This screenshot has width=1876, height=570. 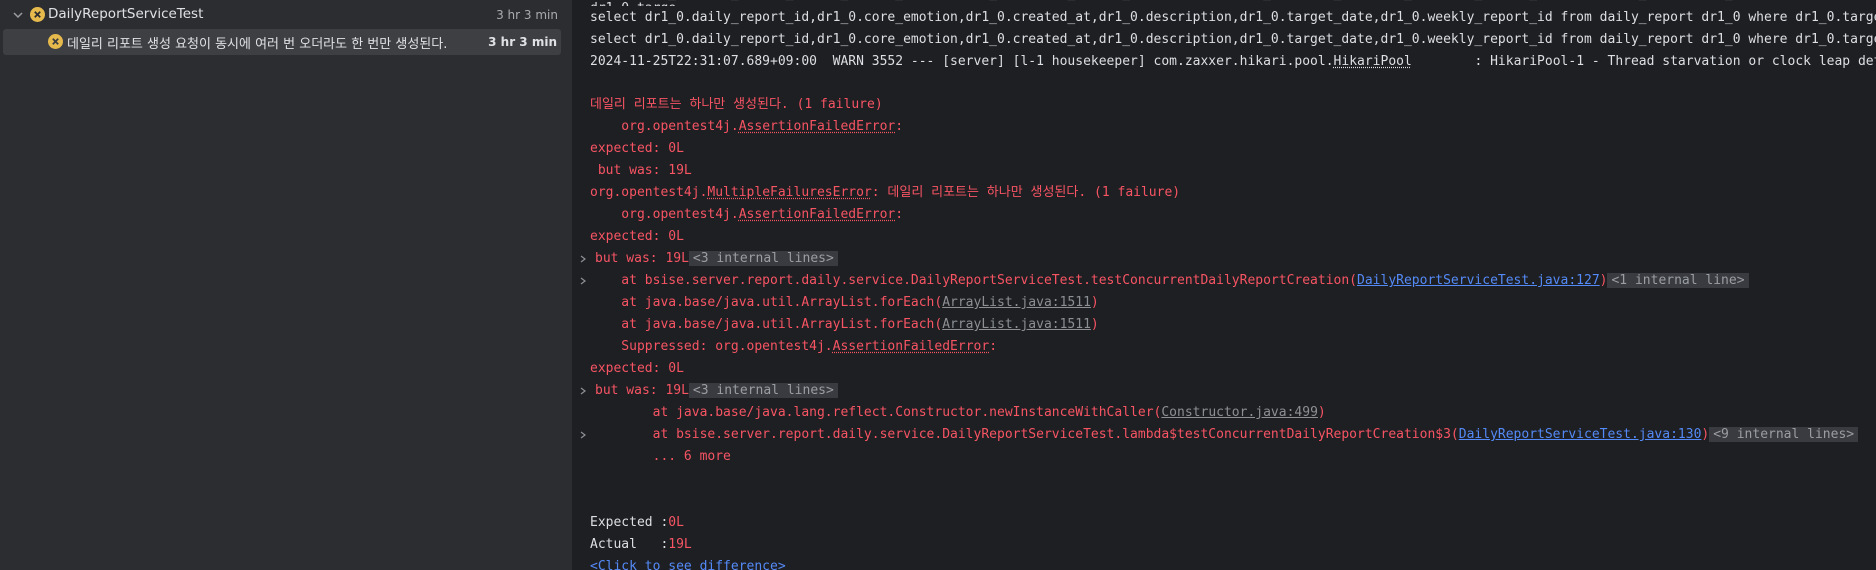 I want to click on test-suite-row: DailyReportServiceTest 3 hr 3 min, so click(x=286, y=15).